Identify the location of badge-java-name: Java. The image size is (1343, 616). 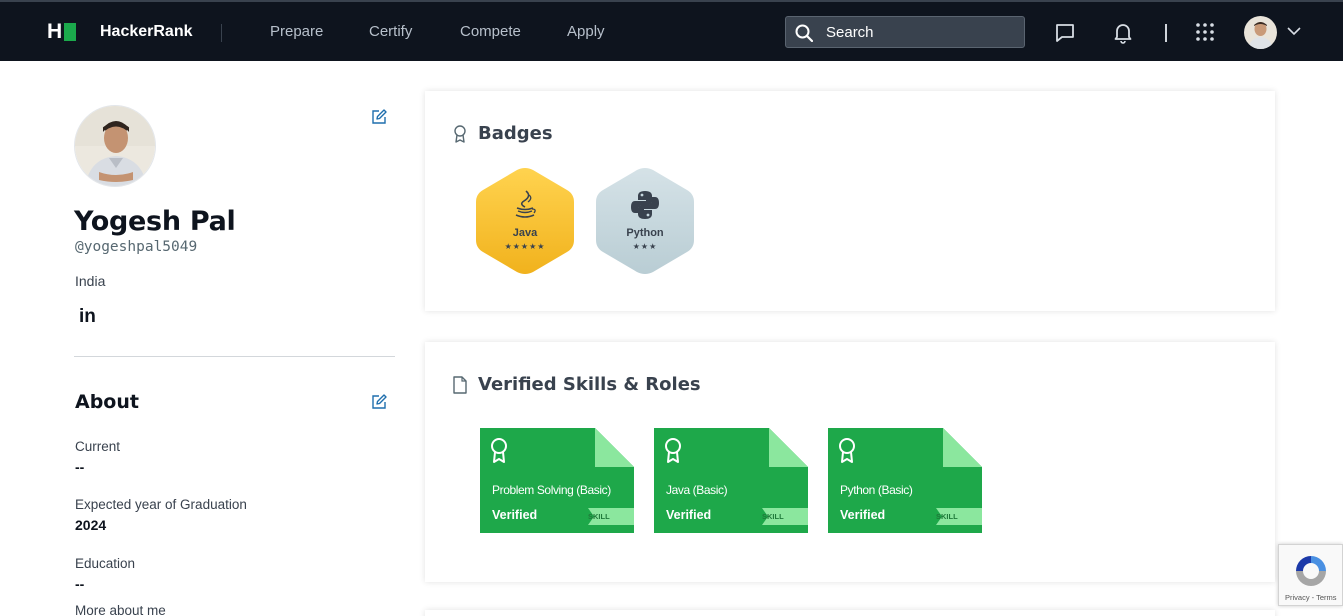
(525, 233).